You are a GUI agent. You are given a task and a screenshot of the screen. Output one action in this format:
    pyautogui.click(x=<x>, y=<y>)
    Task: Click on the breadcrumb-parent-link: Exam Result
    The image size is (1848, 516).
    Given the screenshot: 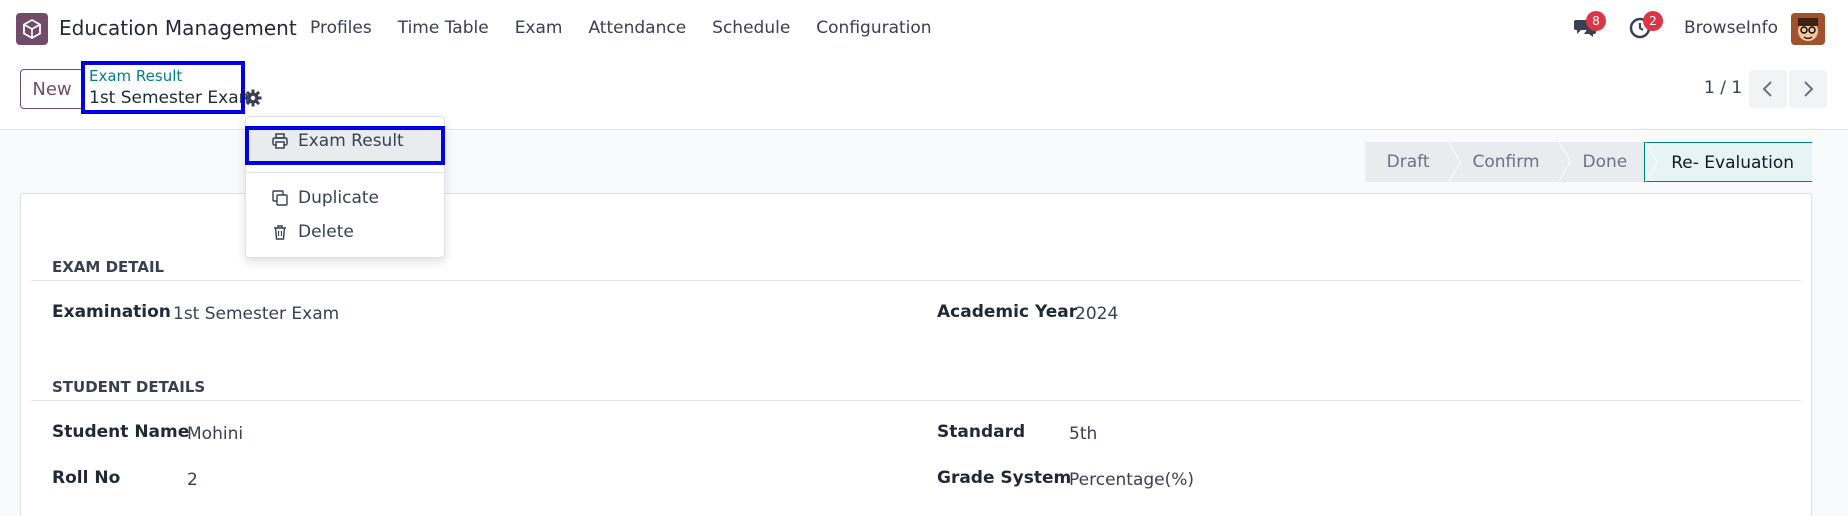 What is the action you would take?
    pyautogui.click(x=135, y=76)
    